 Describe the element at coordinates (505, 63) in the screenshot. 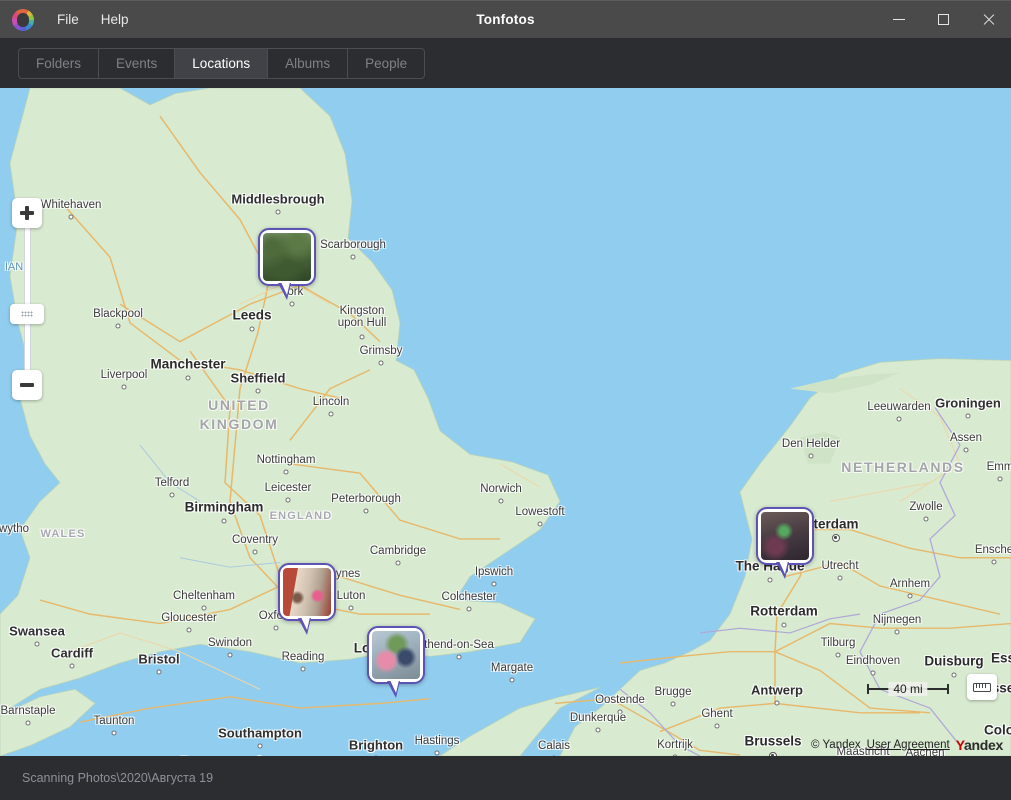

I see `tab-bar: Folders Events Locations Albums People` at that location.